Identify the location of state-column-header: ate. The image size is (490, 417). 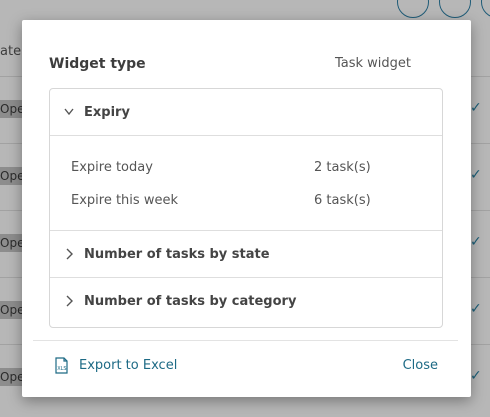
(11, 51).